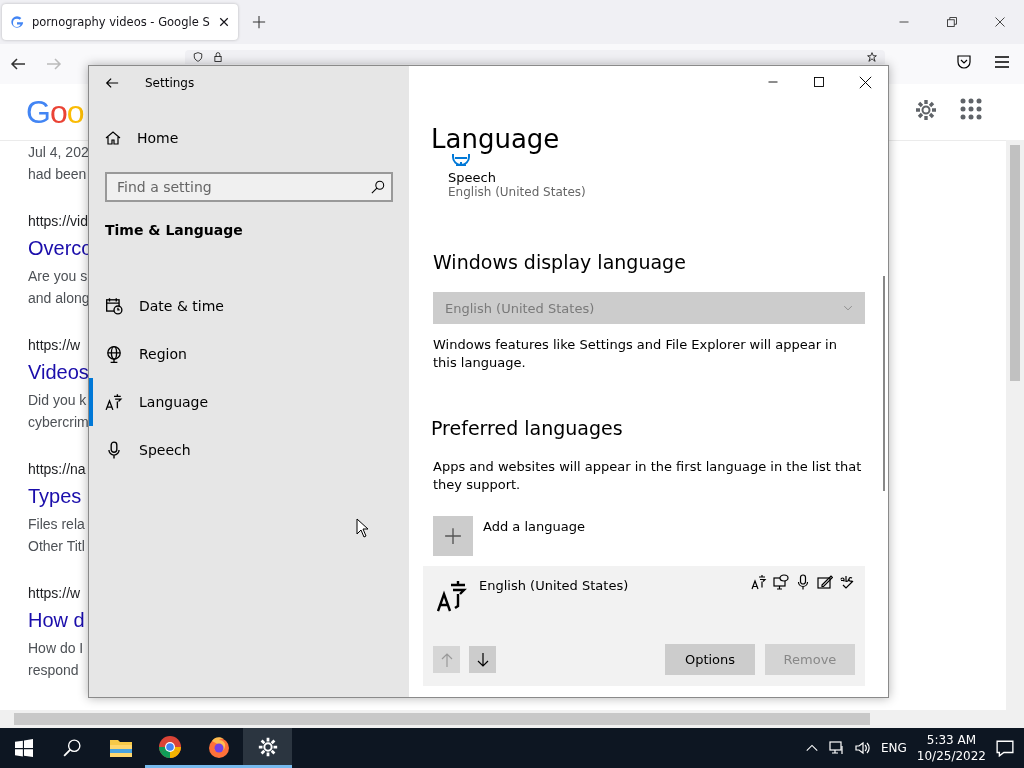  What do you see at coordinates (56, 524) in the screenshot?
I see `result-snippet: Files rela` at bounding box center [56, 524].